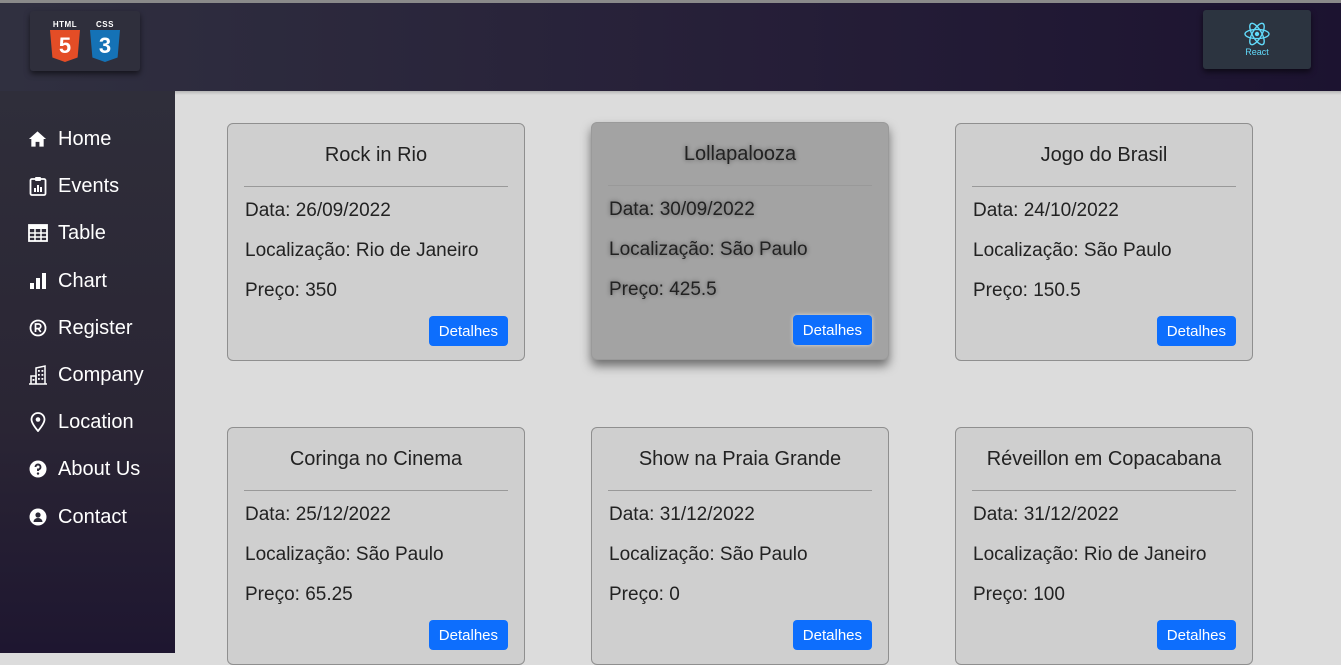  Describe the element at coordinates (85, 41) in the screenshot. I see `html-css-logo: HTML 5 CSS 3` at that location.